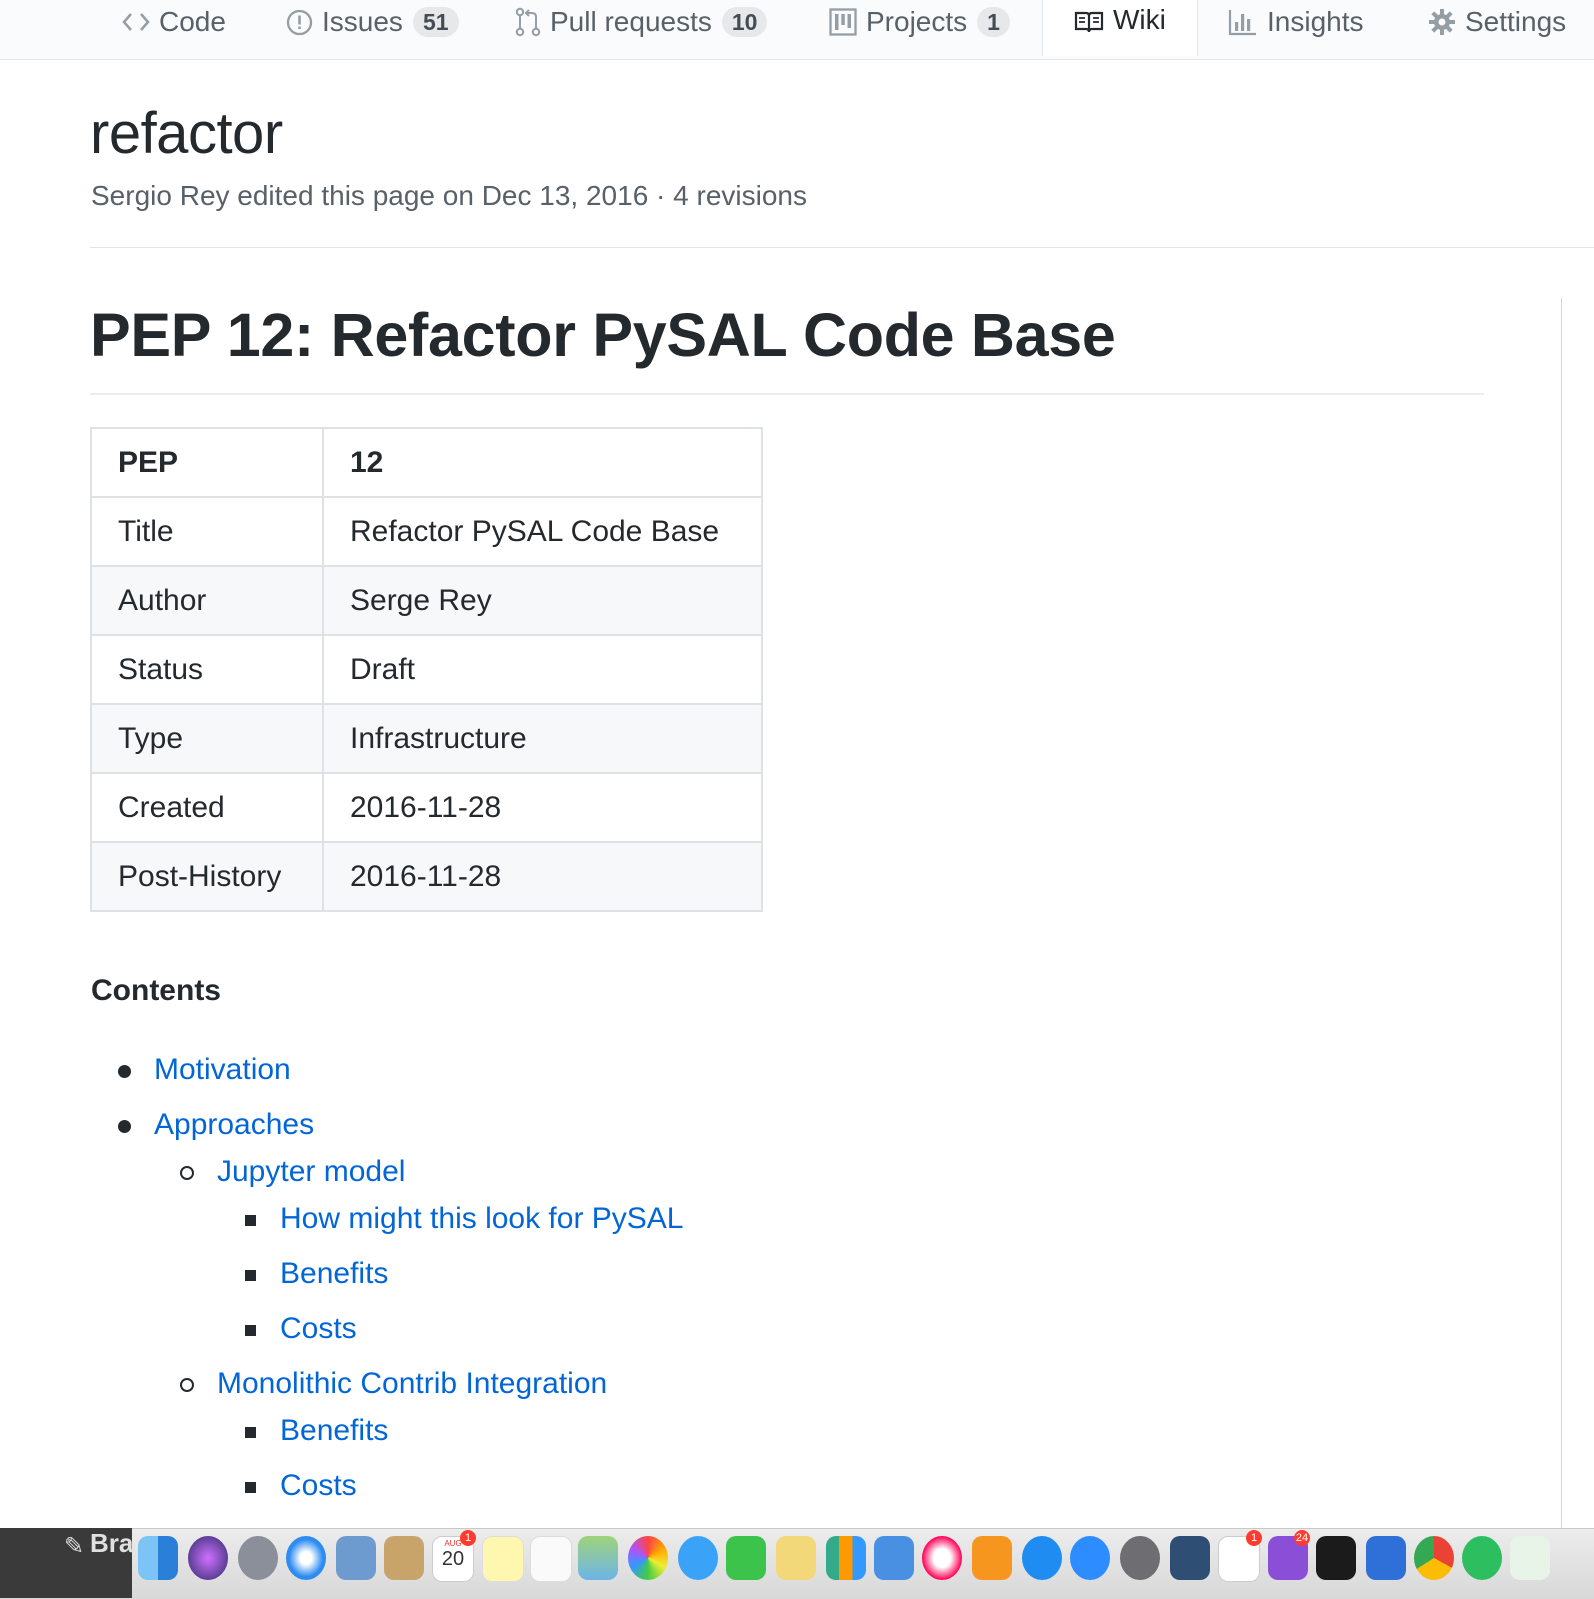 This screenshot has width=1594, height=1599. I want to click on facetime-icon, so click(746, 1558).